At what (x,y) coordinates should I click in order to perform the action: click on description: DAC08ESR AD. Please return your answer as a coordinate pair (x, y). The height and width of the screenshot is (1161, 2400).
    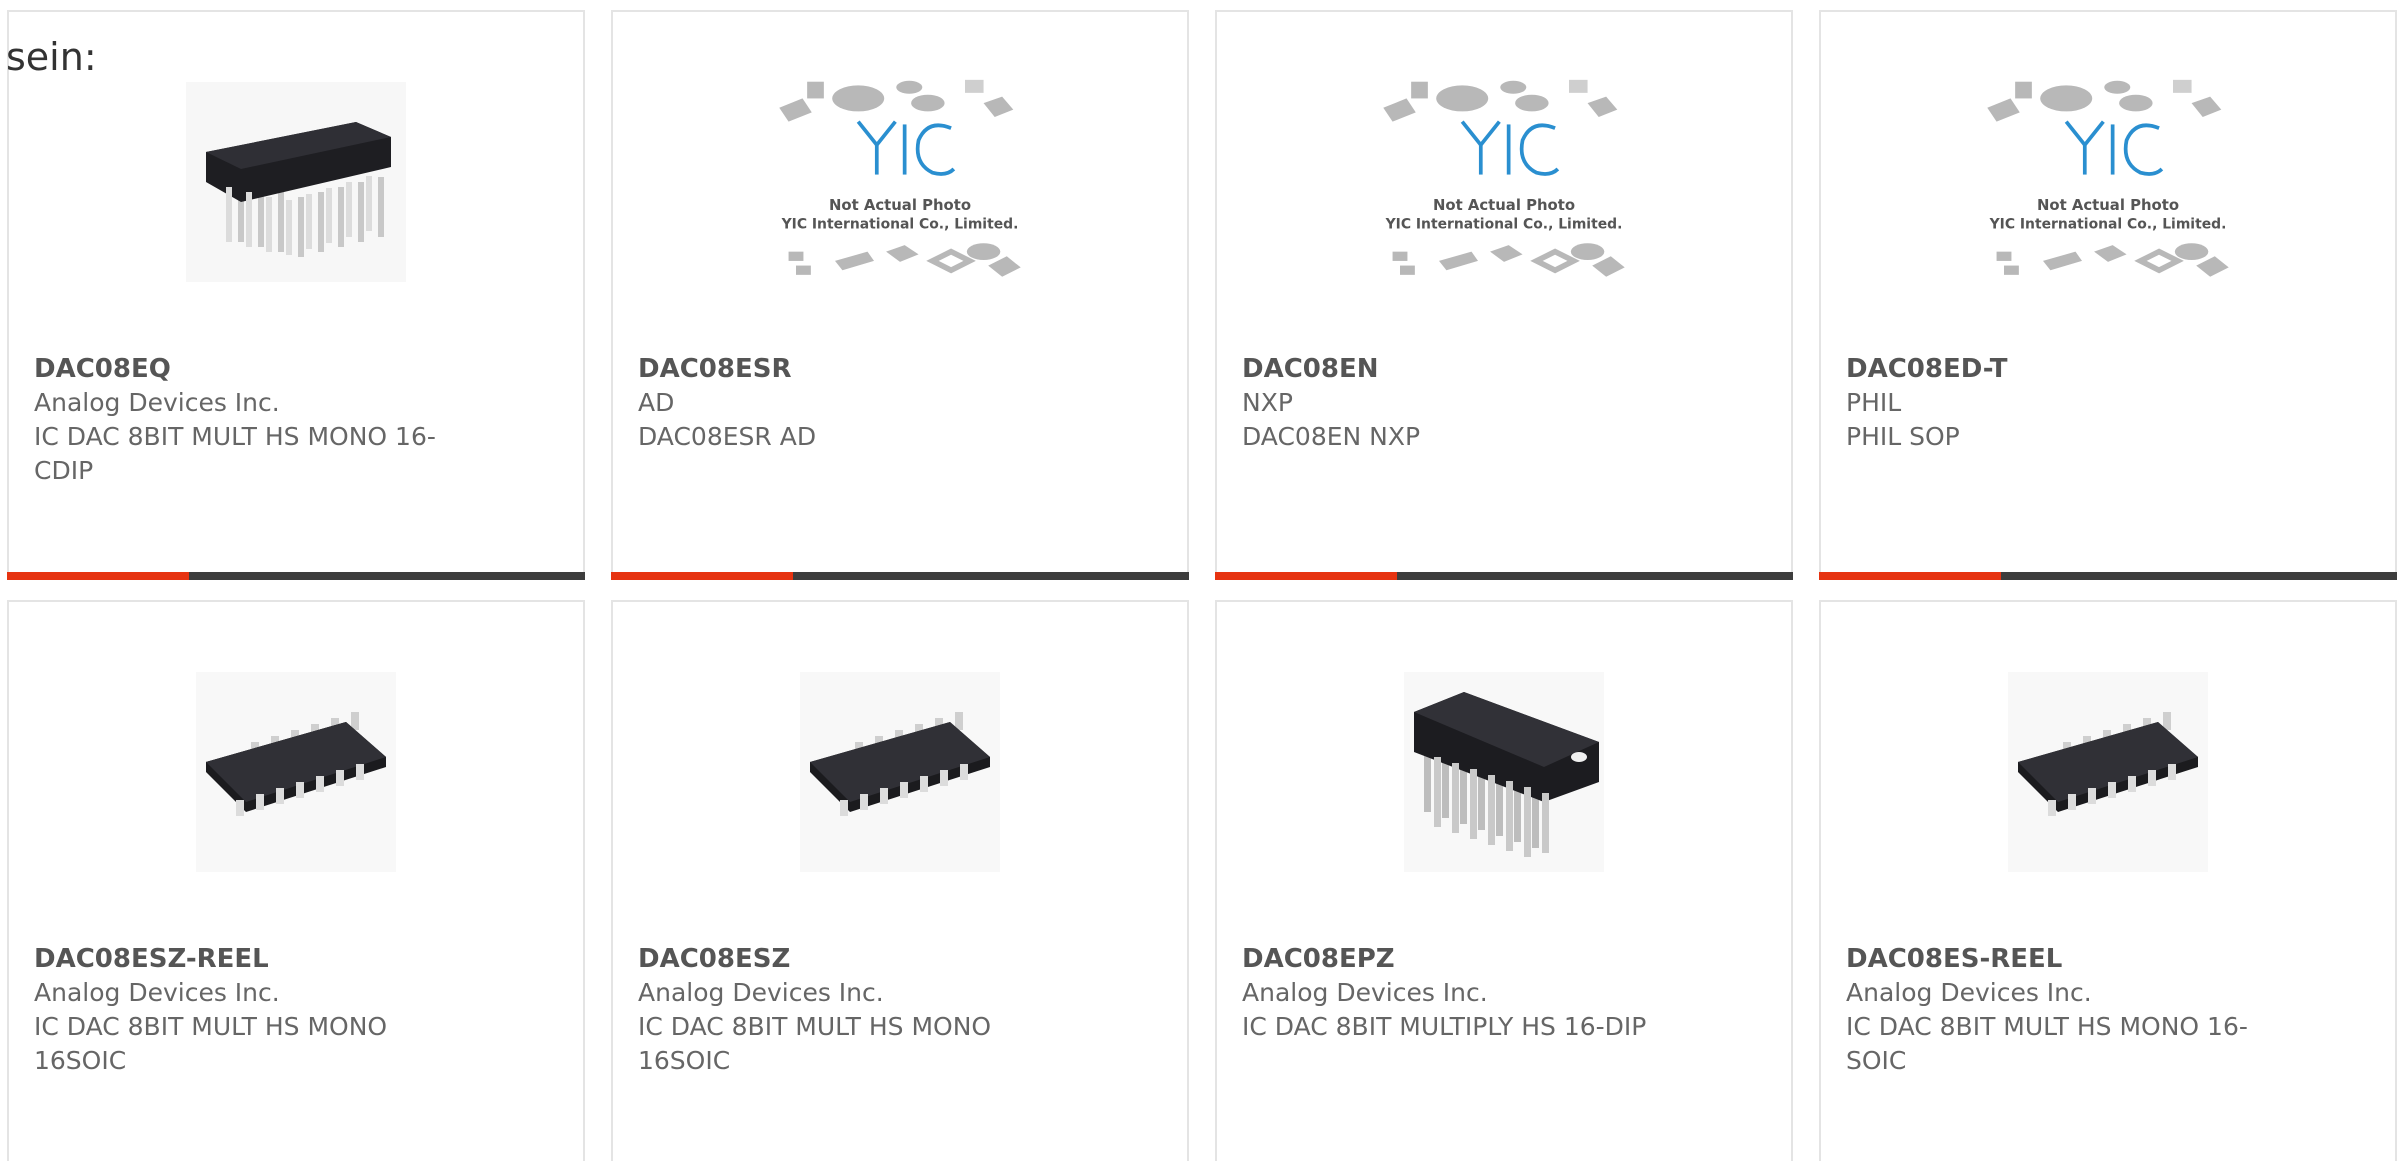
    Looking at the image, I should click on (727, 436).